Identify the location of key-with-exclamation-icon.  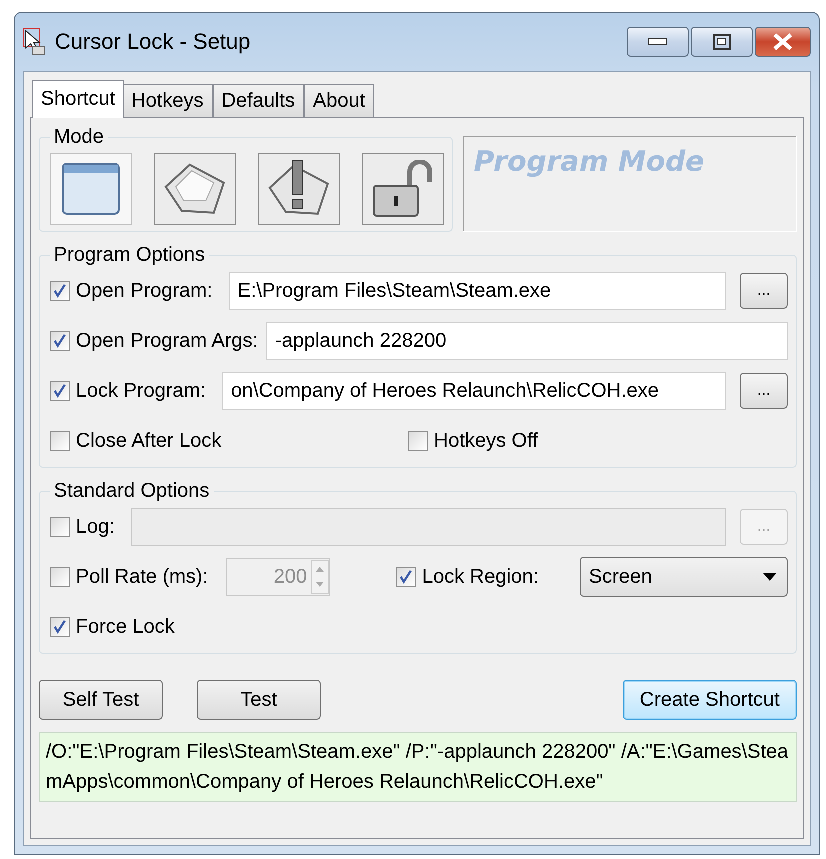
(299, 189).